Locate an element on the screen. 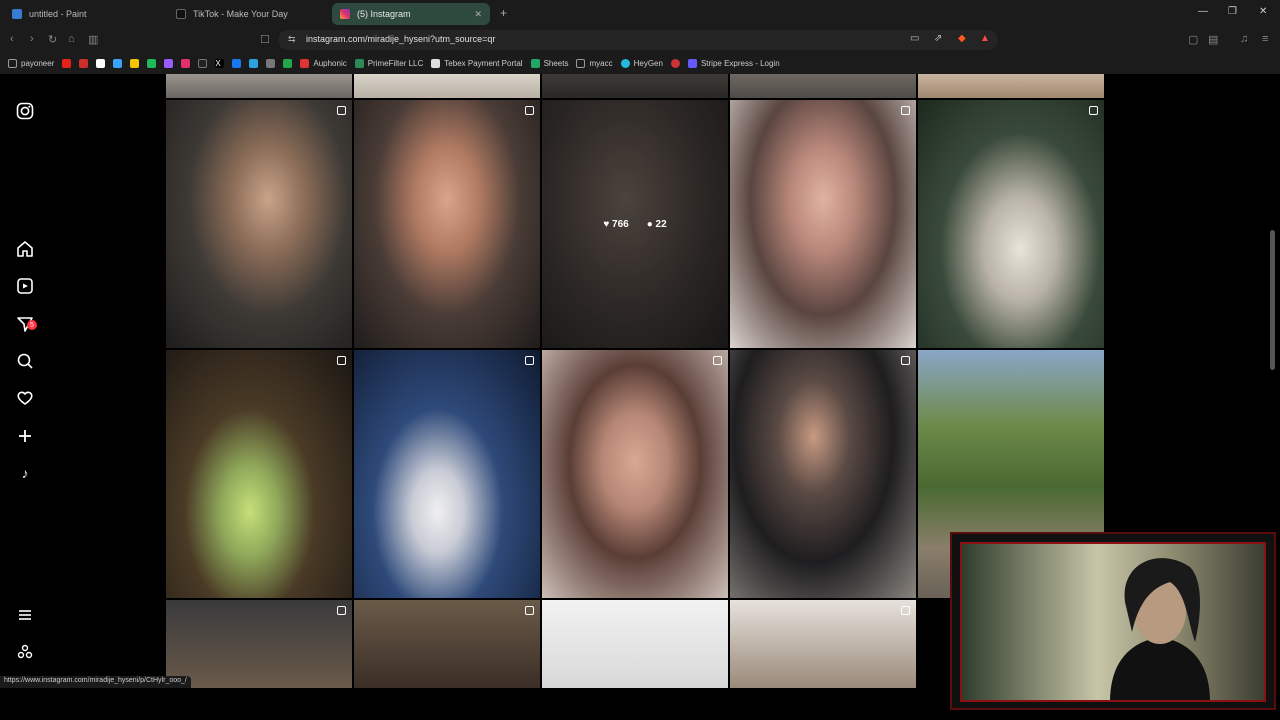 This screenshot has width=1280, height=720. heygen-icon is located at coordinates (625, 63).